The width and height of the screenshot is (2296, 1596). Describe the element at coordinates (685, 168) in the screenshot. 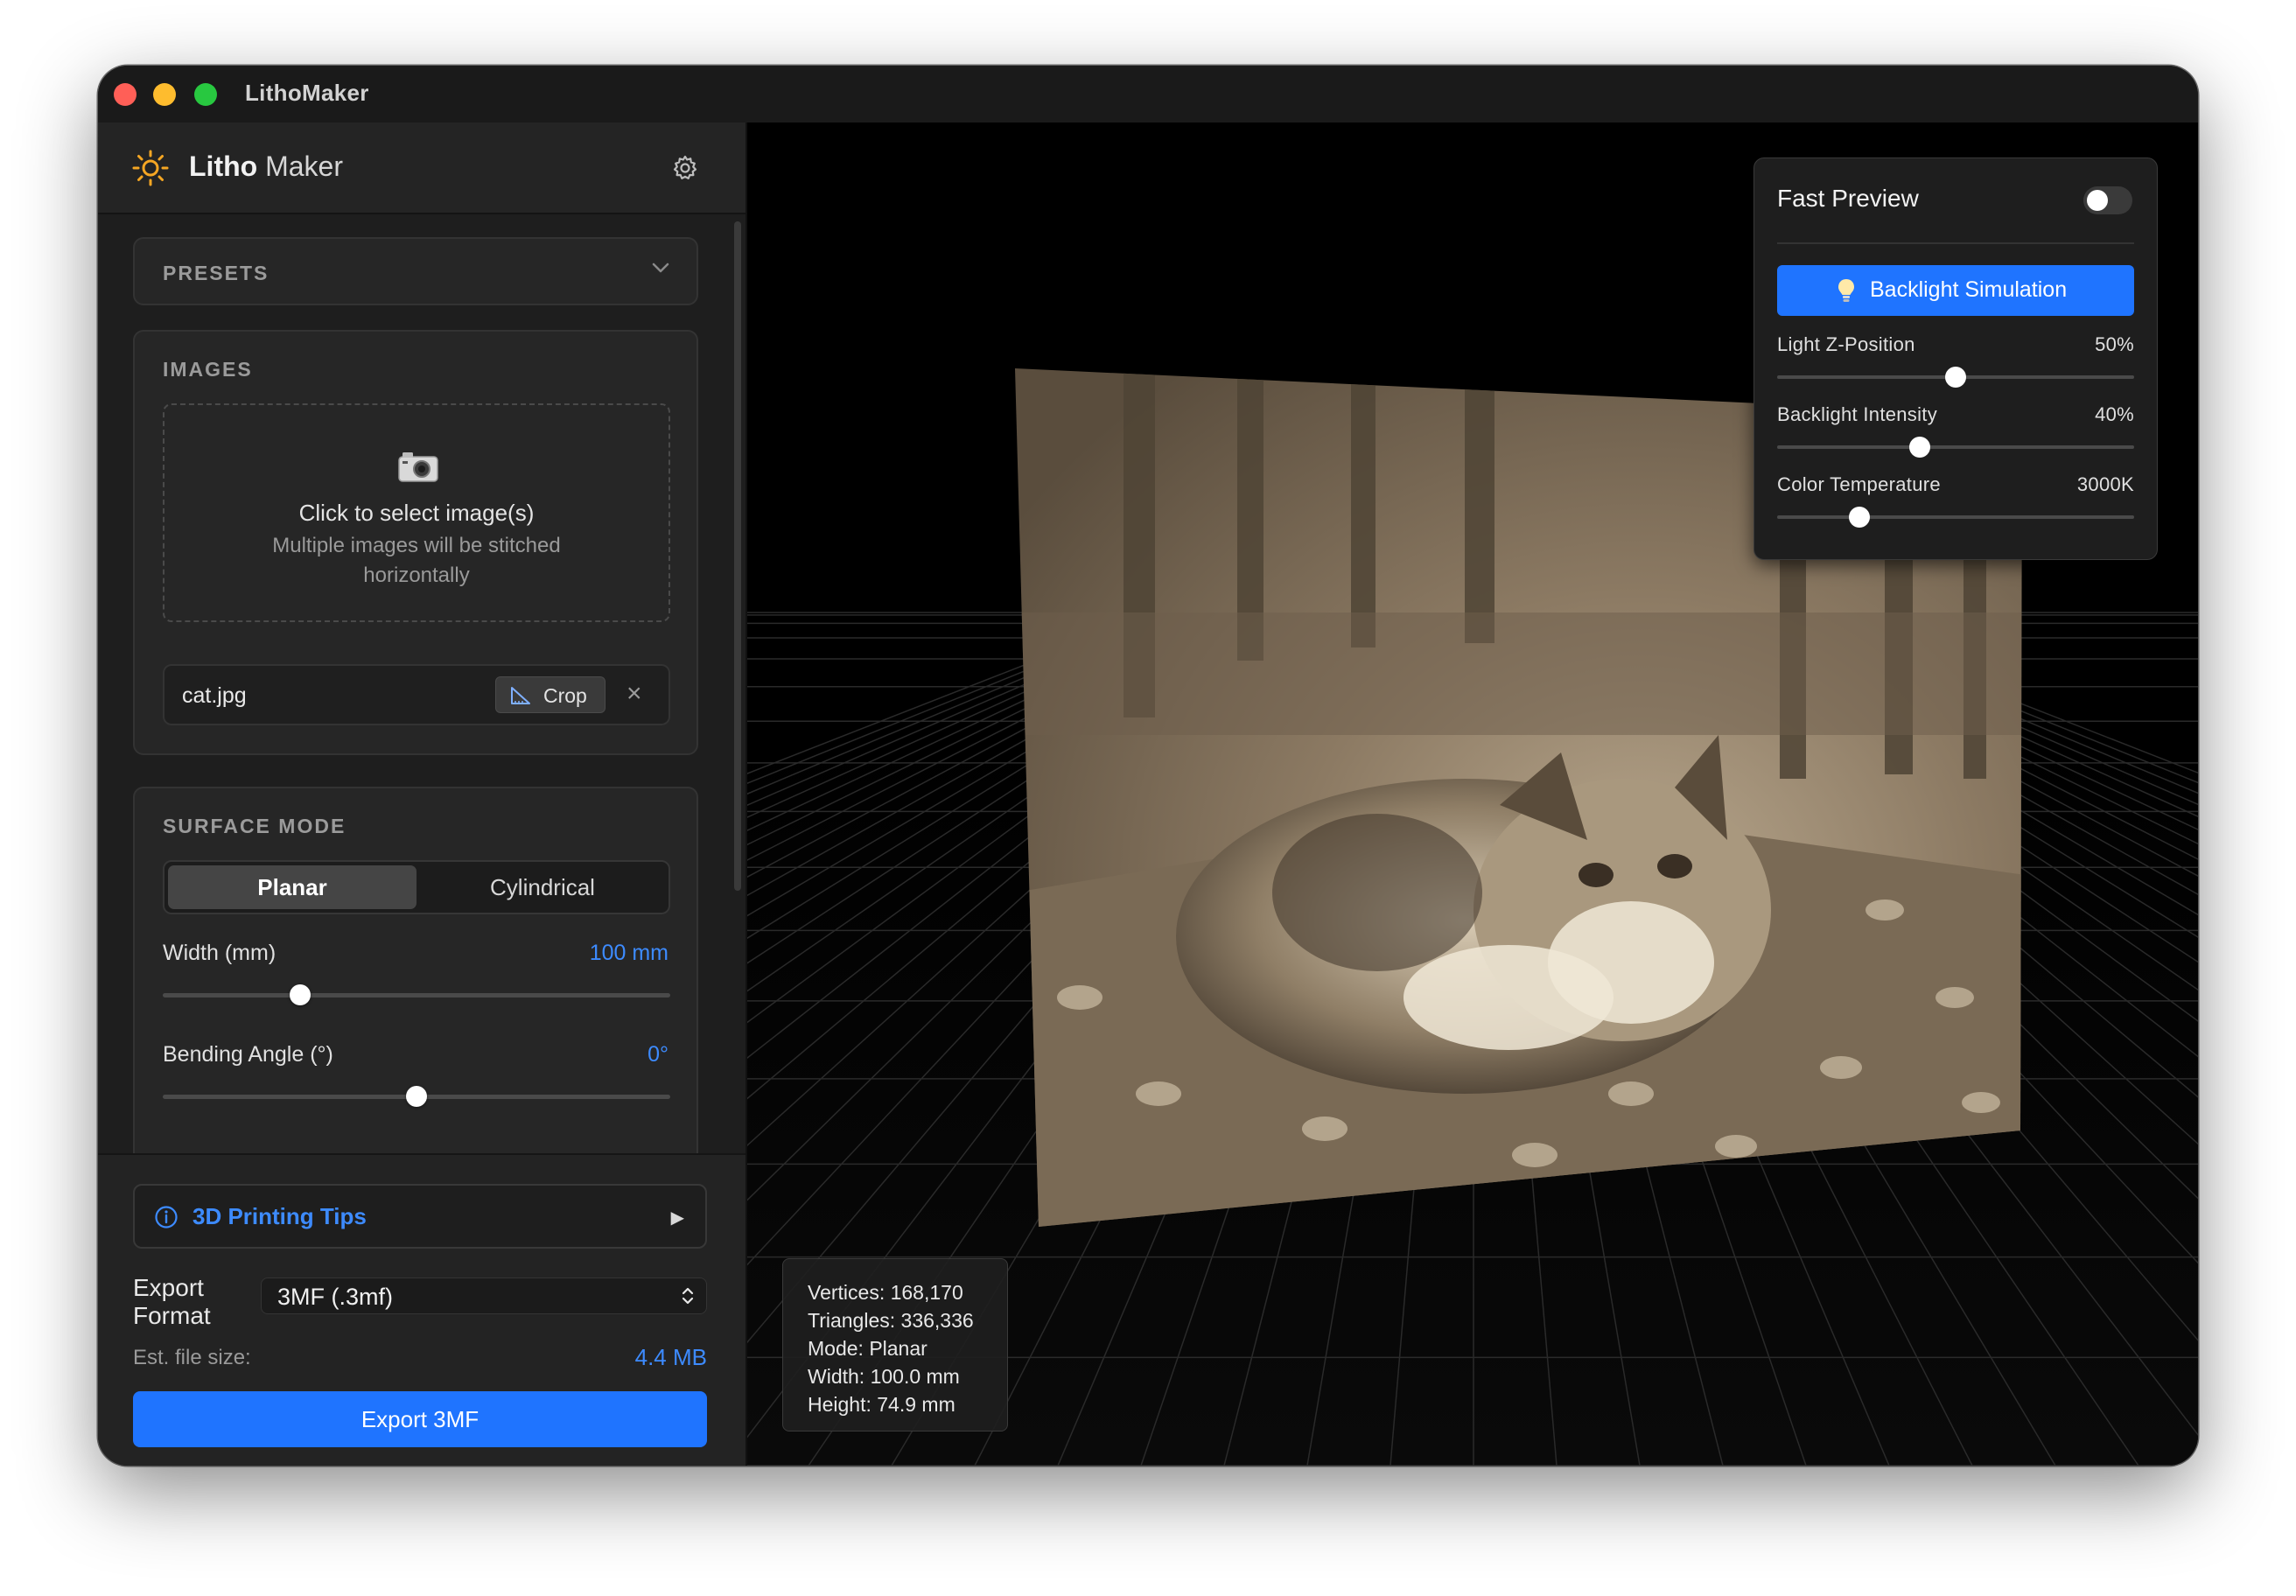

I see `gear-icon` at that location.